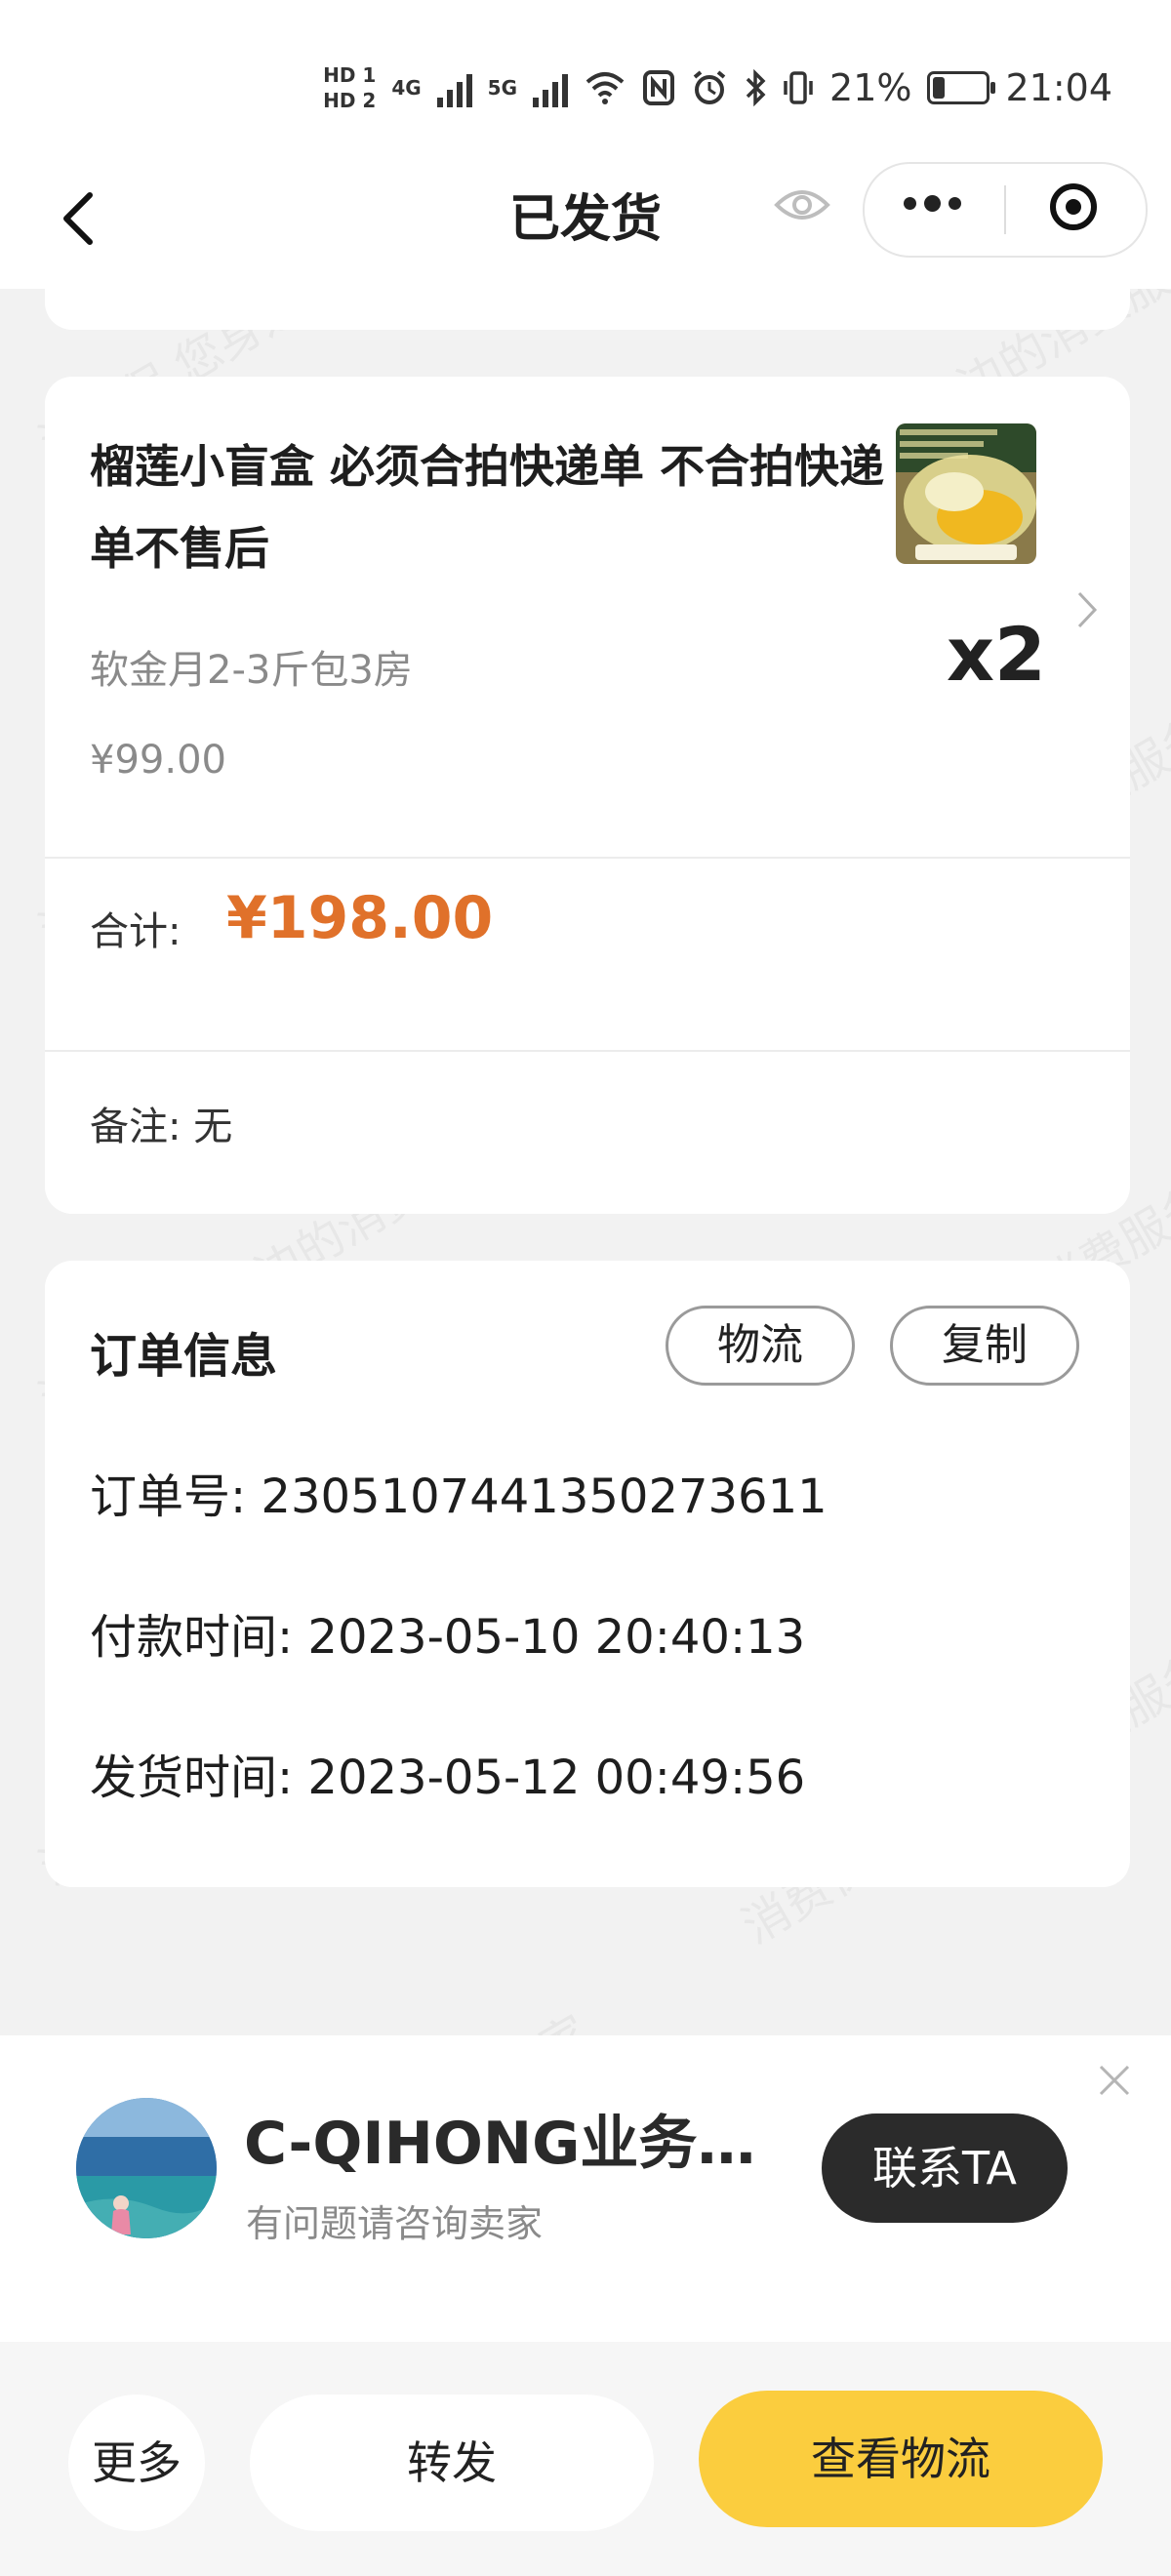  I want to click on network-5g-label: 5G, so click(502, 88).